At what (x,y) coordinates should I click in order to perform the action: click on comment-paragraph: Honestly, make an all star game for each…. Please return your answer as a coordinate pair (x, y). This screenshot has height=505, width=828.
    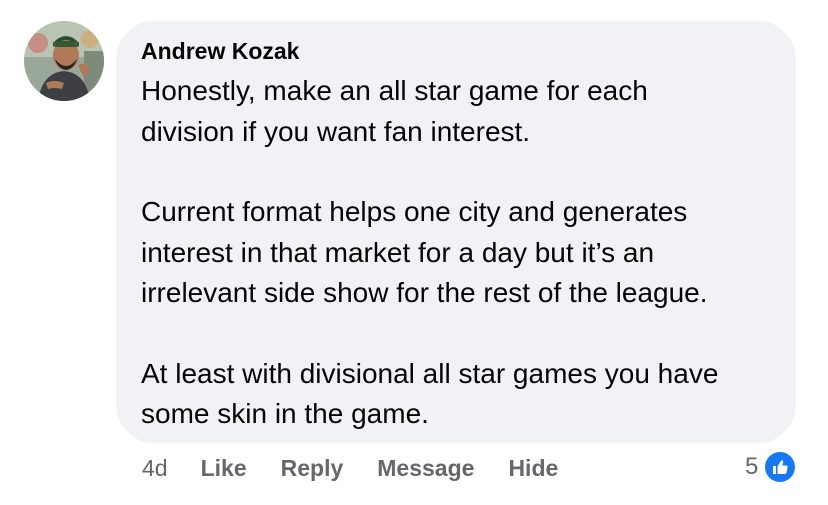
    Looking at the image, I should click on (456, 111).